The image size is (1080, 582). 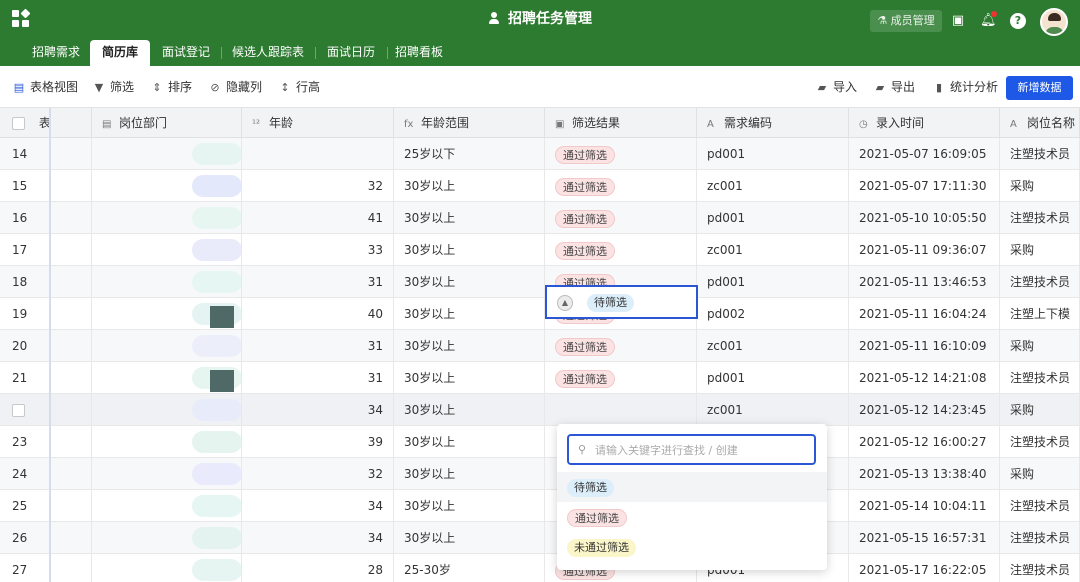 What do you see at coordinates (120, 53) in the screenshot?
I see `tab-resume-library: 简历库` at bounding box center [120, 53].